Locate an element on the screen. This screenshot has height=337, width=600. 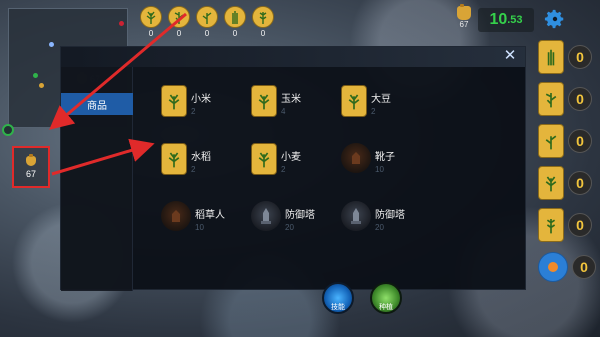
shop-item-text: 玉米 4 is located at coordinates (291, 100).